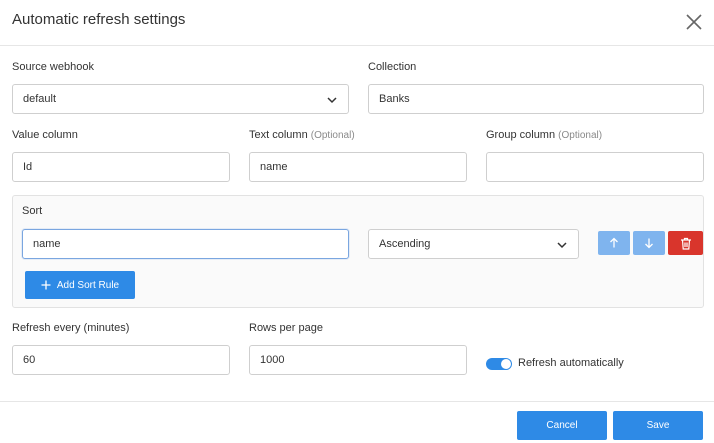  I want to click on source-webhook-value: default, so click(40, 99).